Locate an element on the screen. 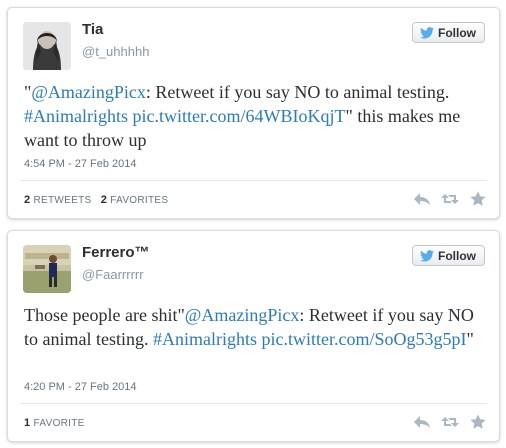 The image size is (506, 448). tweet-text-fragment: " is located at coordinates (470, 339).